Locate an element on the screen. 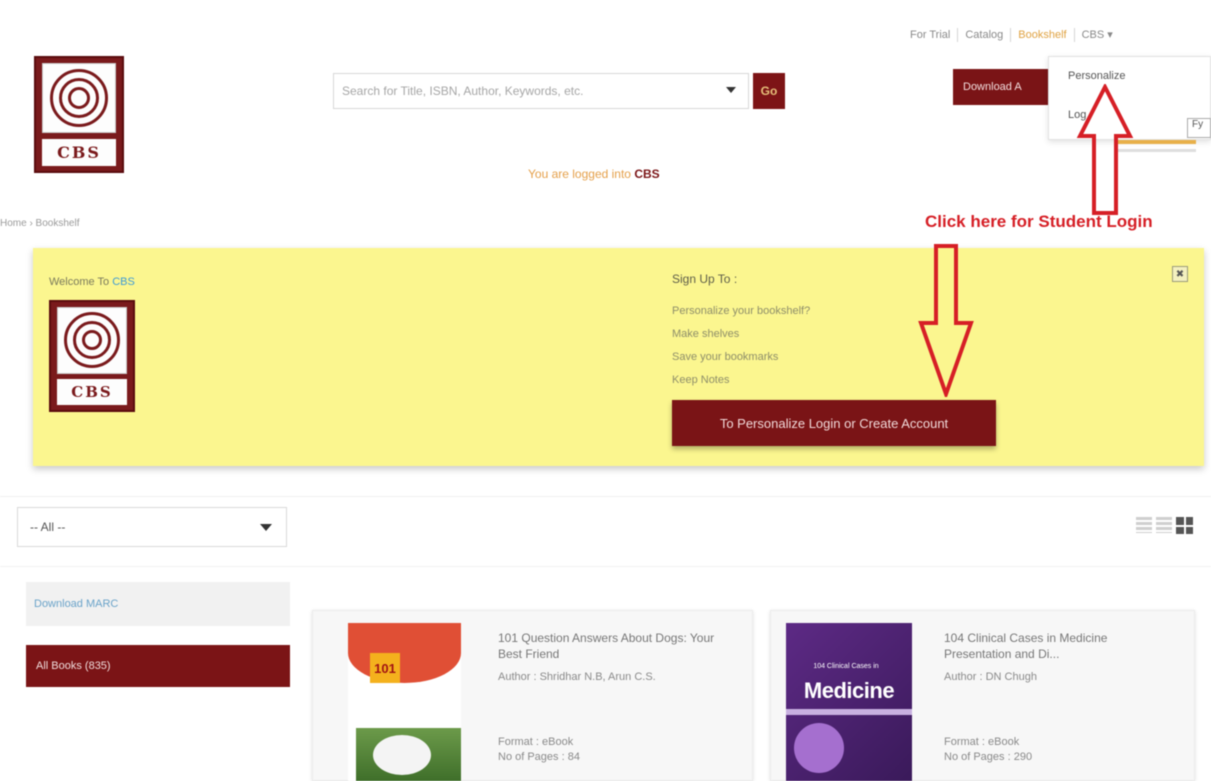 The image size is (1211, 781). cover-title: Medicine is located at coordinates (849, 690).